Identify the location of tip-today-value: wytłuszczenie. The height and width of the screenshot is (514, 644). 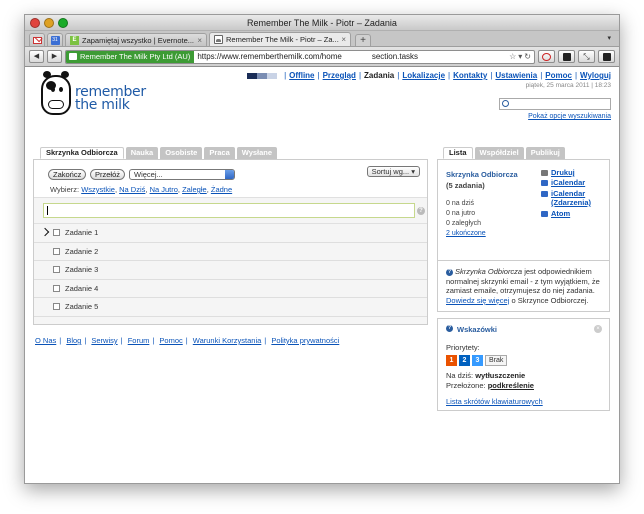
(500, 375).